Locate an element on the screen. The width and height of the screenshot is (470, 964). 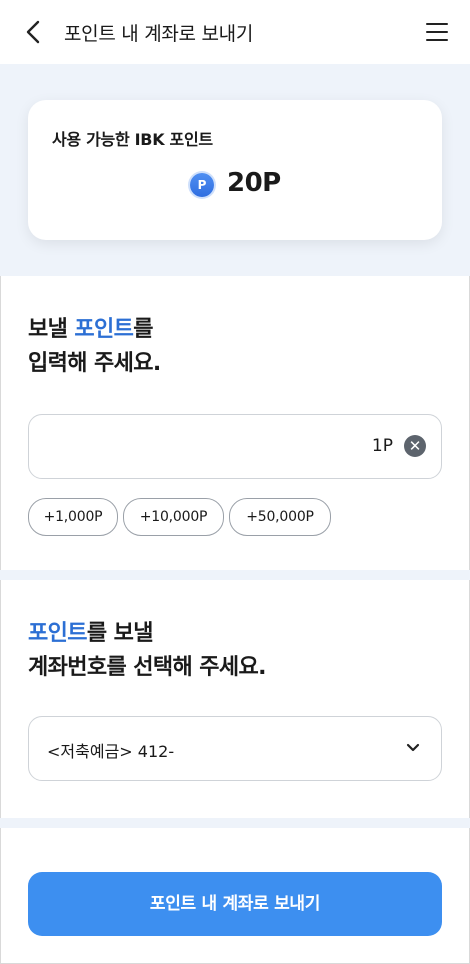
amount-heading-highlight: 포인트 is located at coordinates (104, 329).